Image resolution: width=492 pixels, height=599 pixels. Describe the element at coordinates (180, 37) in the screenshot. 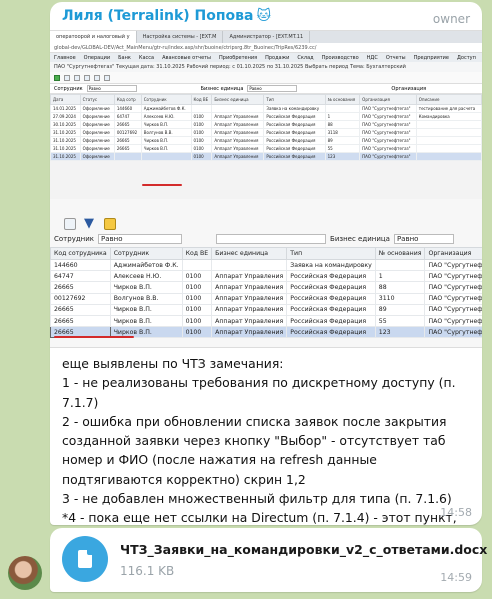

I see `browser-tab: Настройка системы - [EXT.M` at that location.